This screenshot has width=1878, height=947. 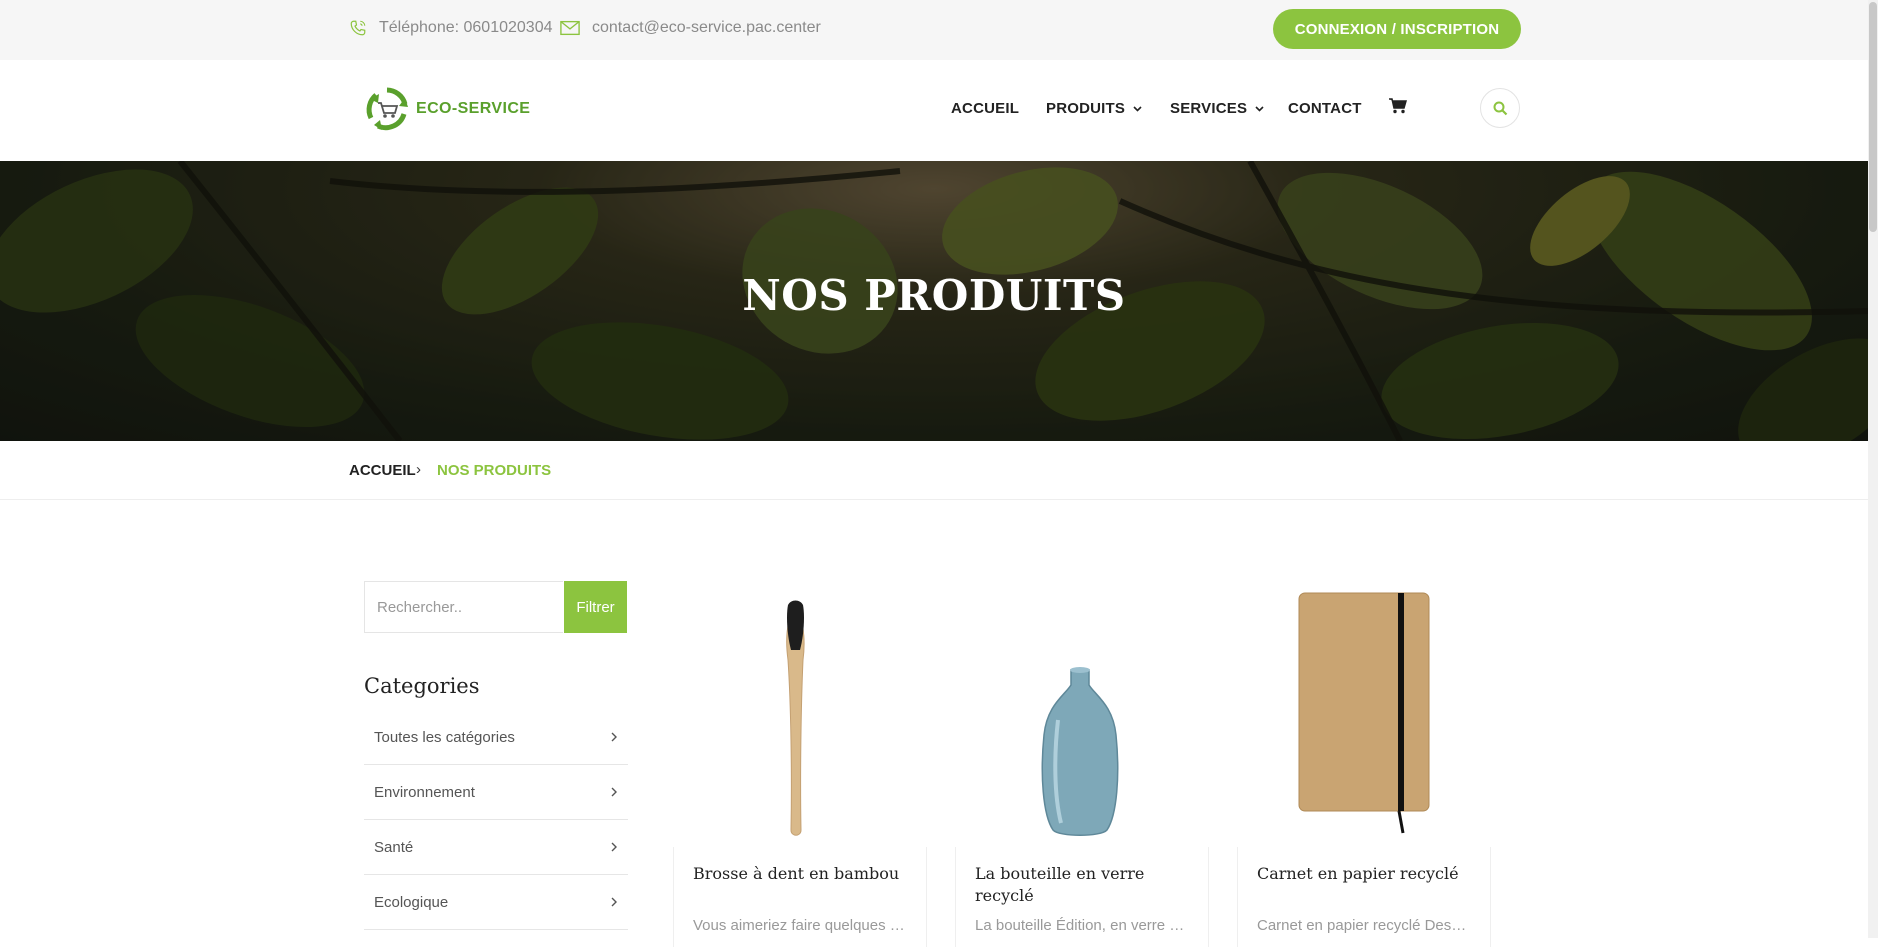 What do you see at coordinates (934, 295) in the screenshot?
I see `page-title: NOS PRODUITS` at bounding box center [934, 295].